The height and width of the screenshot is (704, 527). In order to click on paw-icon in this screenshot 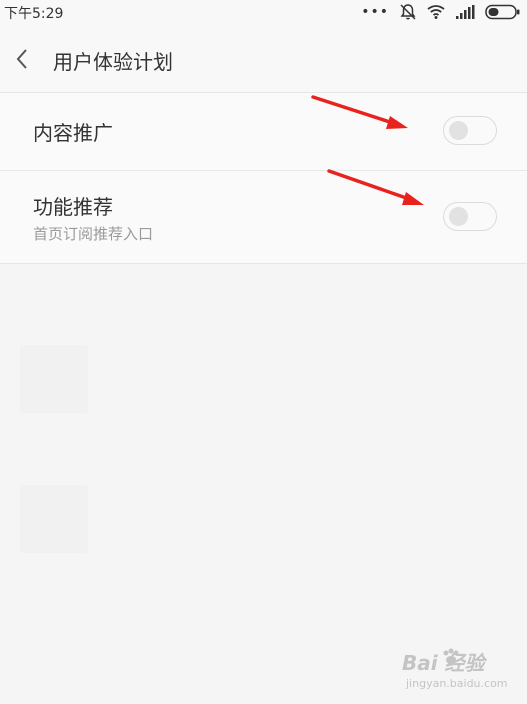, I will do `click(451, 656)`.